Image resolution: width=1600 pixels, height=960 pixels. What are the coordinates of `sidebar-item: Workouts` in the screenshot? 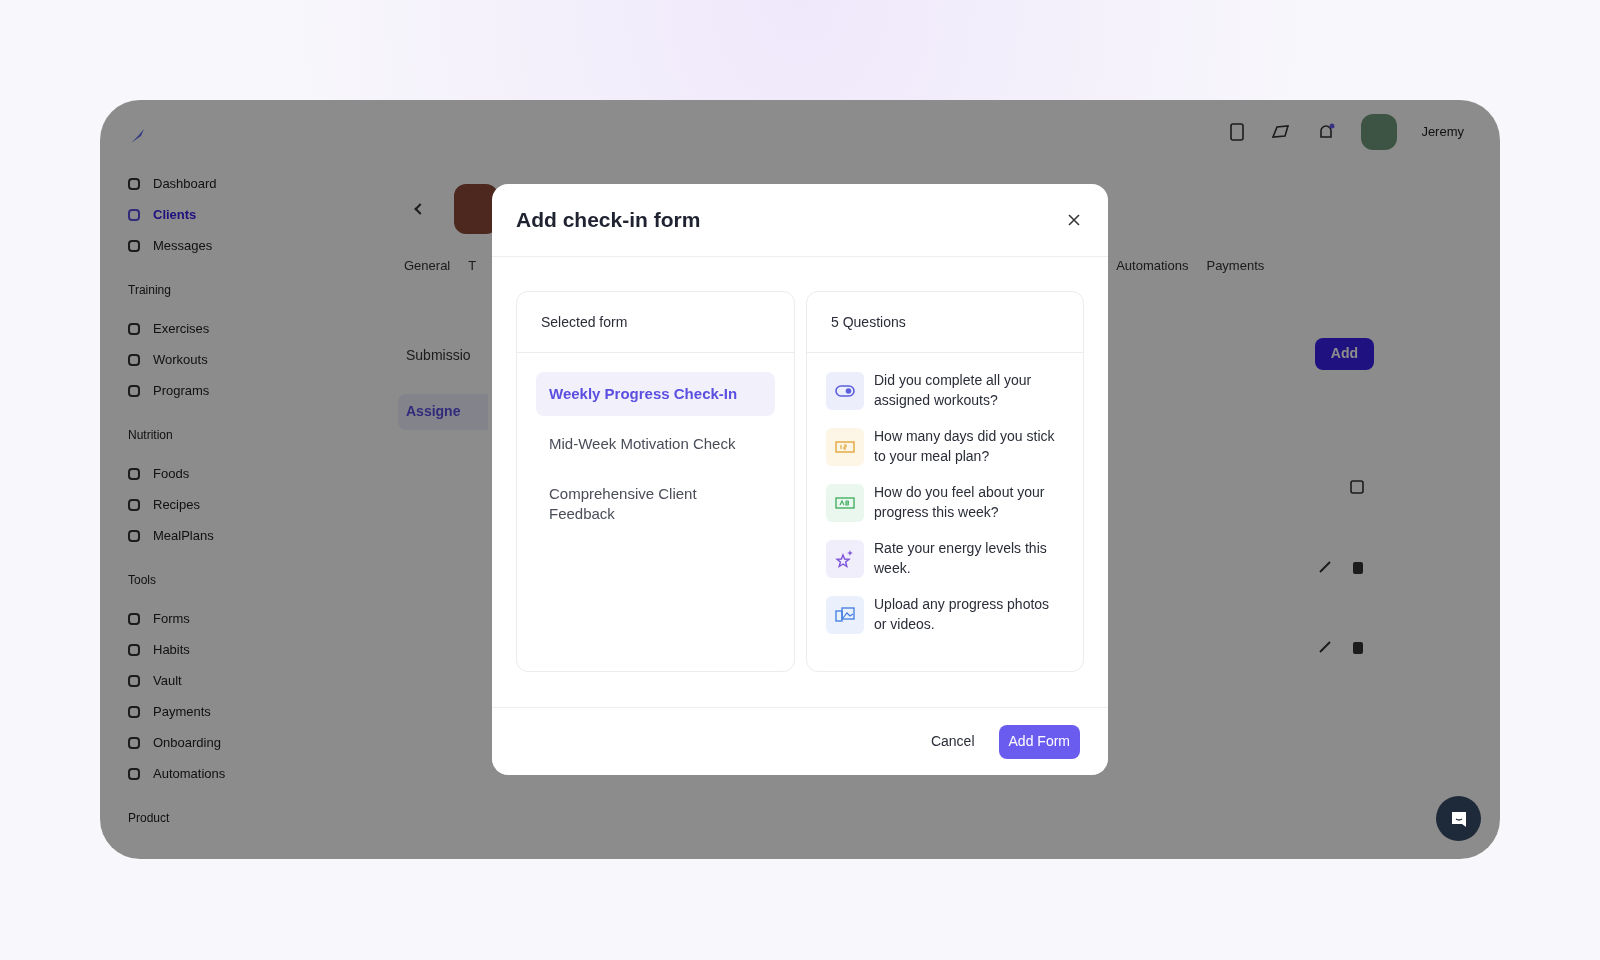 It's located at (254, 359).